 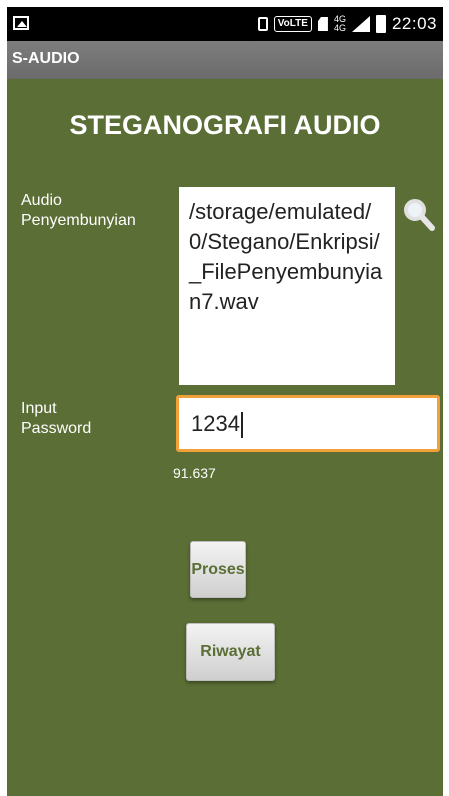 I want to click on search-icon, so click(x=419, y=215).